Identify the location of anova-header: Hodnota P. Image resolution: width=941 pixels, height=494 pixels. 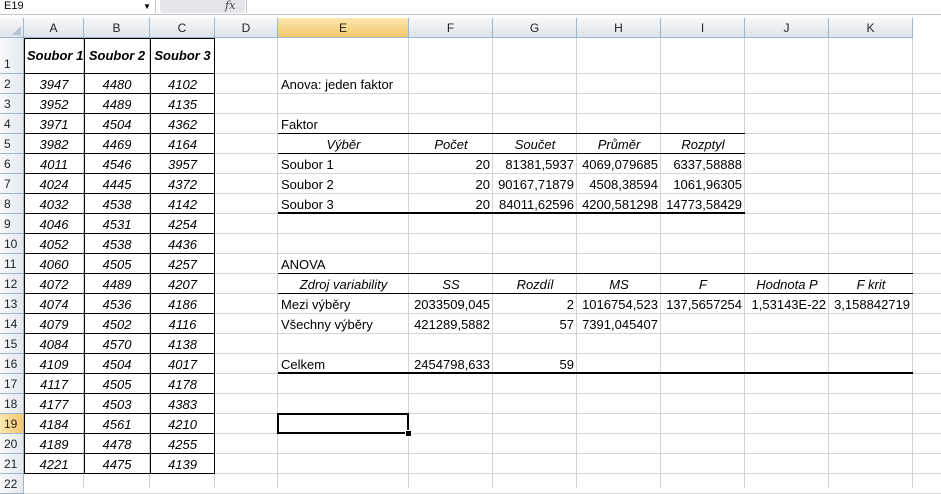
(787, 284).